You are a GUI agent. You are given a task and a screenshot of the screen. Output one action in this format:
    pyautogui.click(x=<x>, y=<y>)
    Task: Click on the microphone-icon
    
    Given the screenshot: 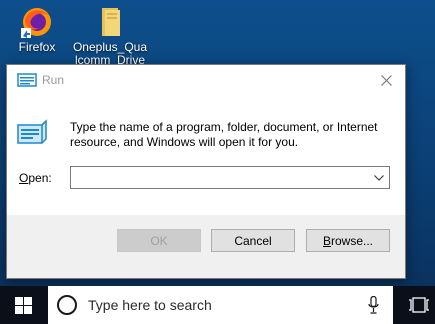 What is the action you would take?
    pyautogui.click(x=373, y=304)
    